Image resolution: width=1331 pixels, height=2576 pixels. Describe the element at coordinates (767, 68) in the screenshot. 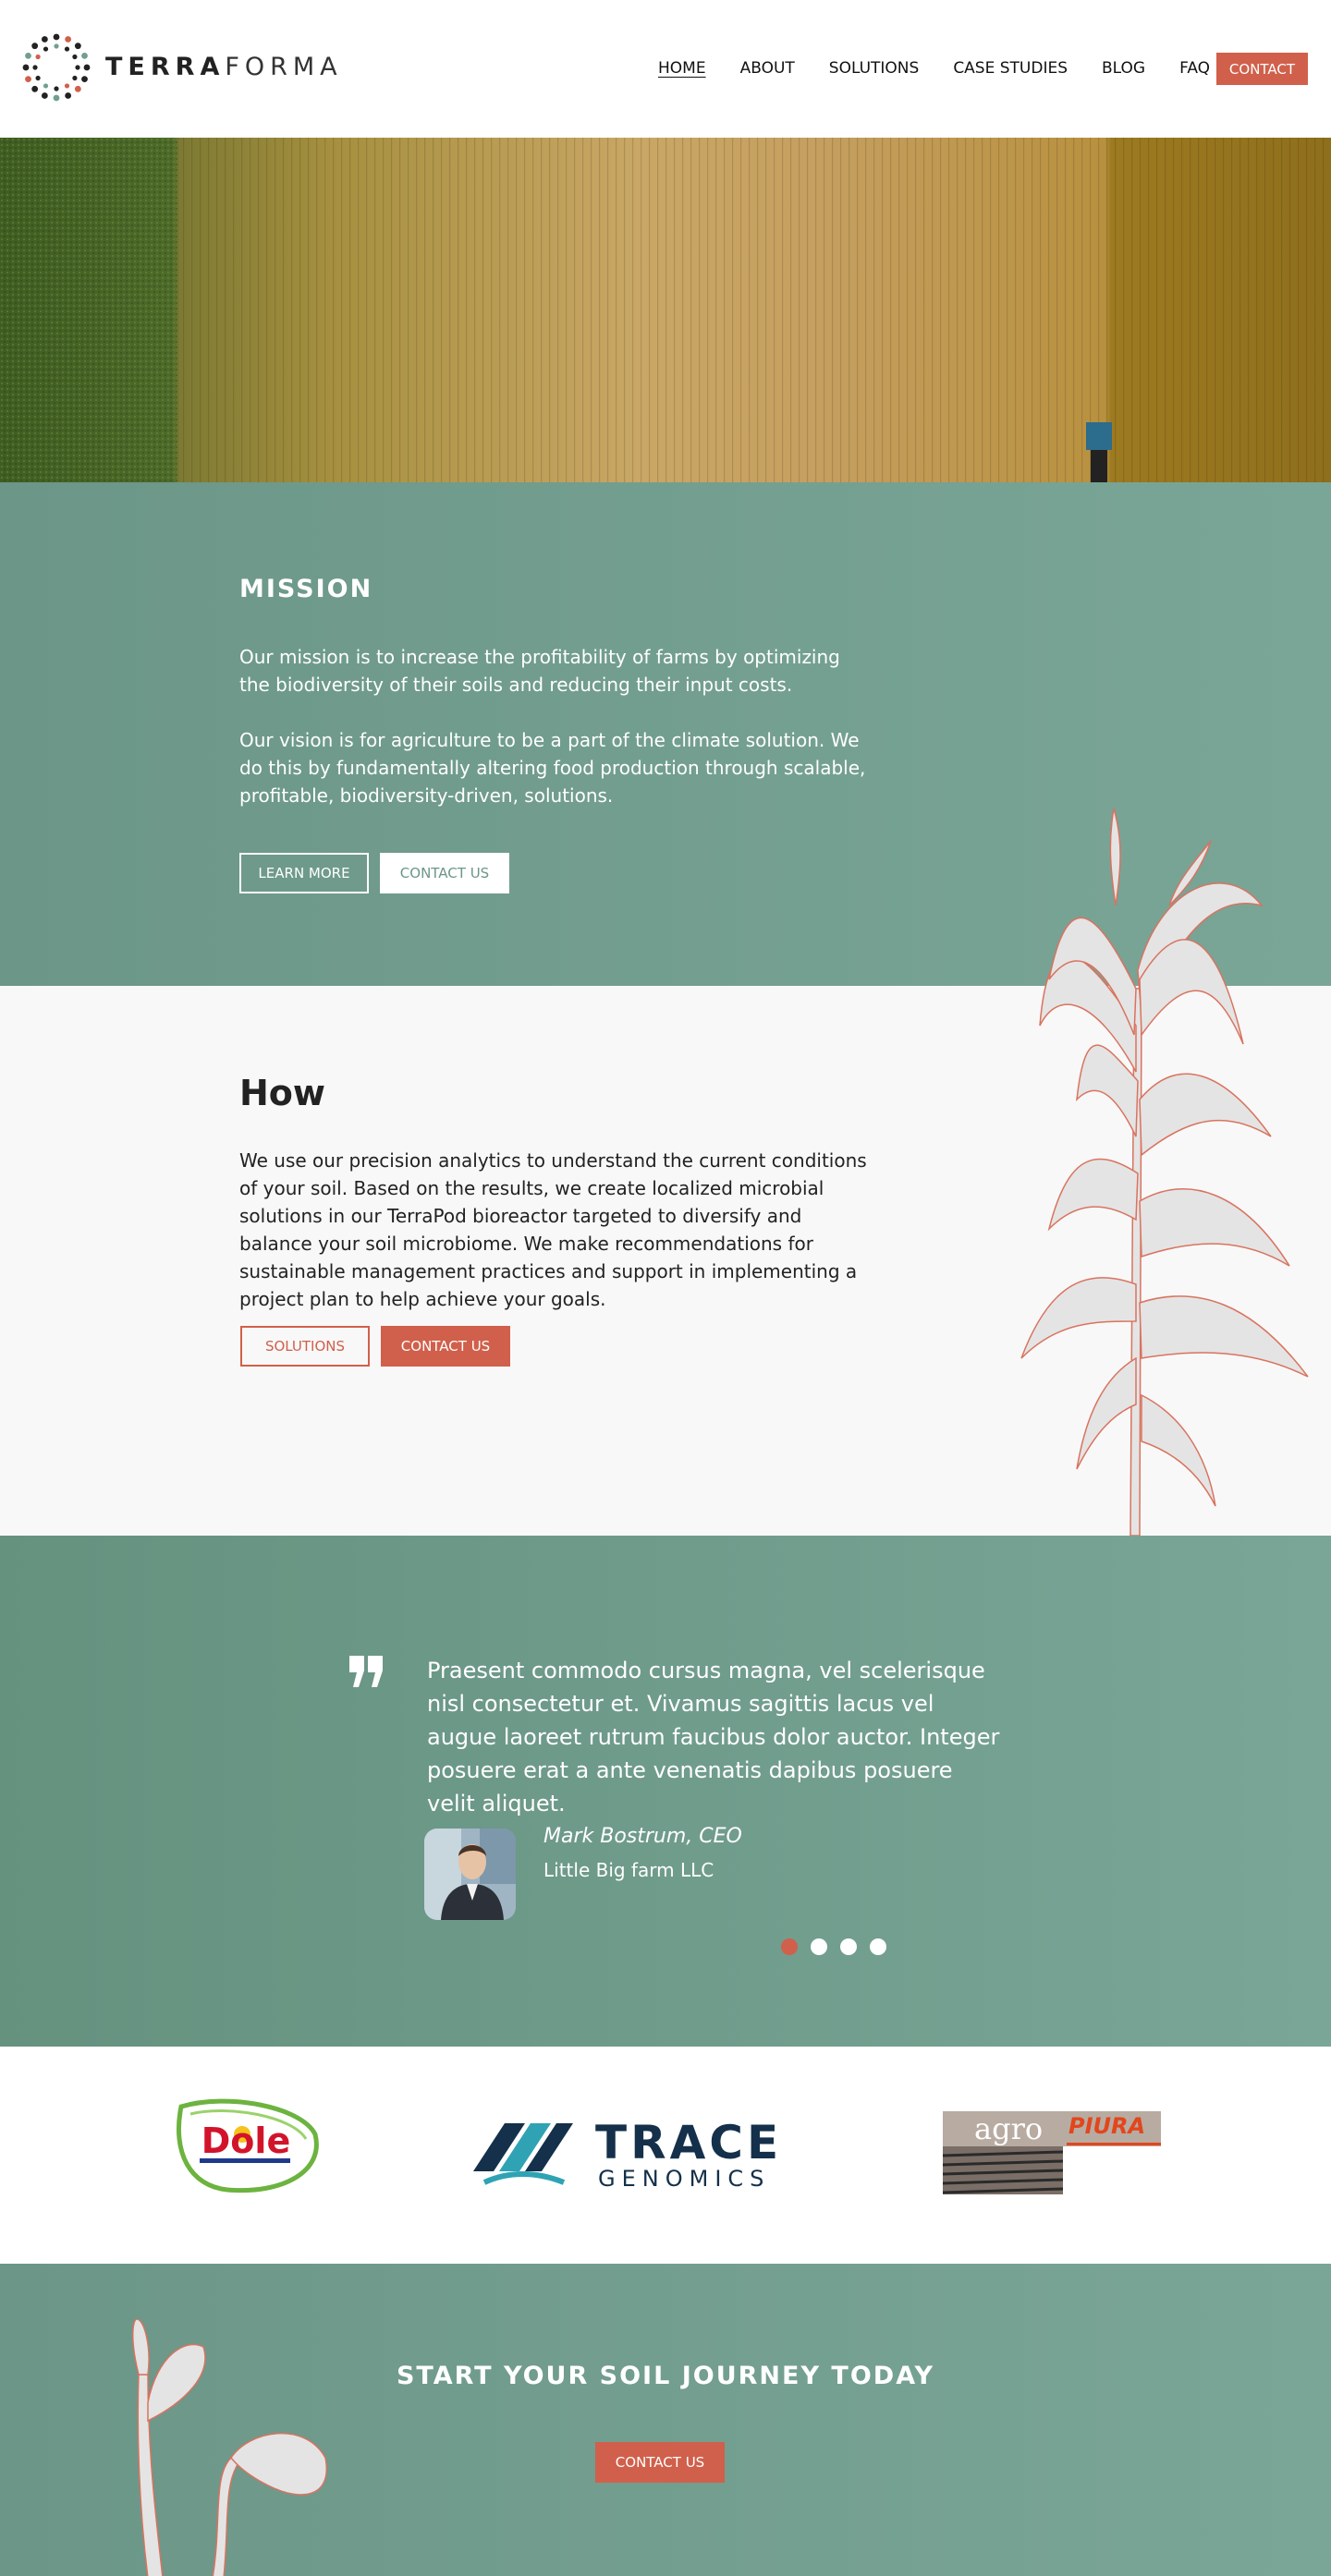

I see `nav-about: ABOUT` at that location.